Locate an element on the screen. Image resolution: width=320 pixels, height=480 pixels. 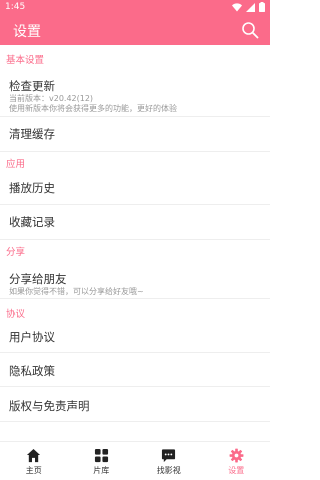
signal-icon is located at coordinates (250, 7).